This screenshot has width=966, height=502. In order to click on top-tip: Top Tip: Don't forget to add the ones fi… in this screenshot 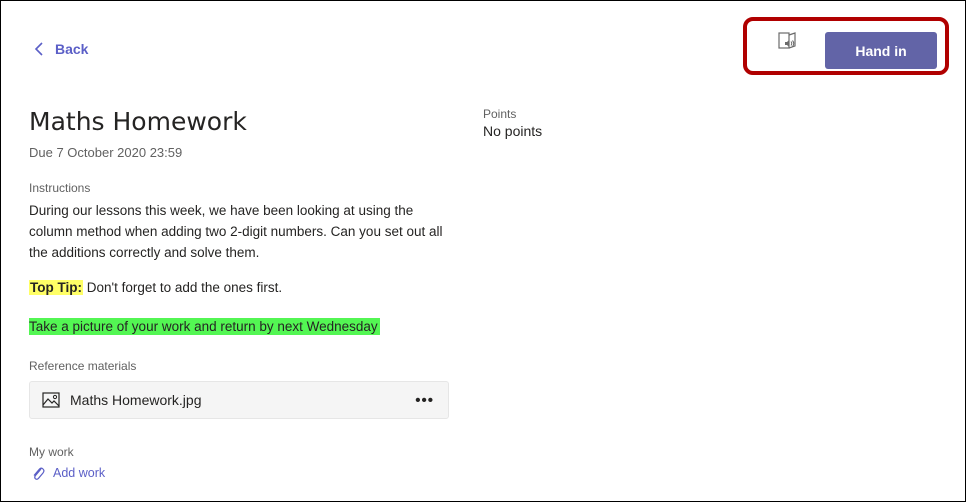, I will do `click(155, 287)`.